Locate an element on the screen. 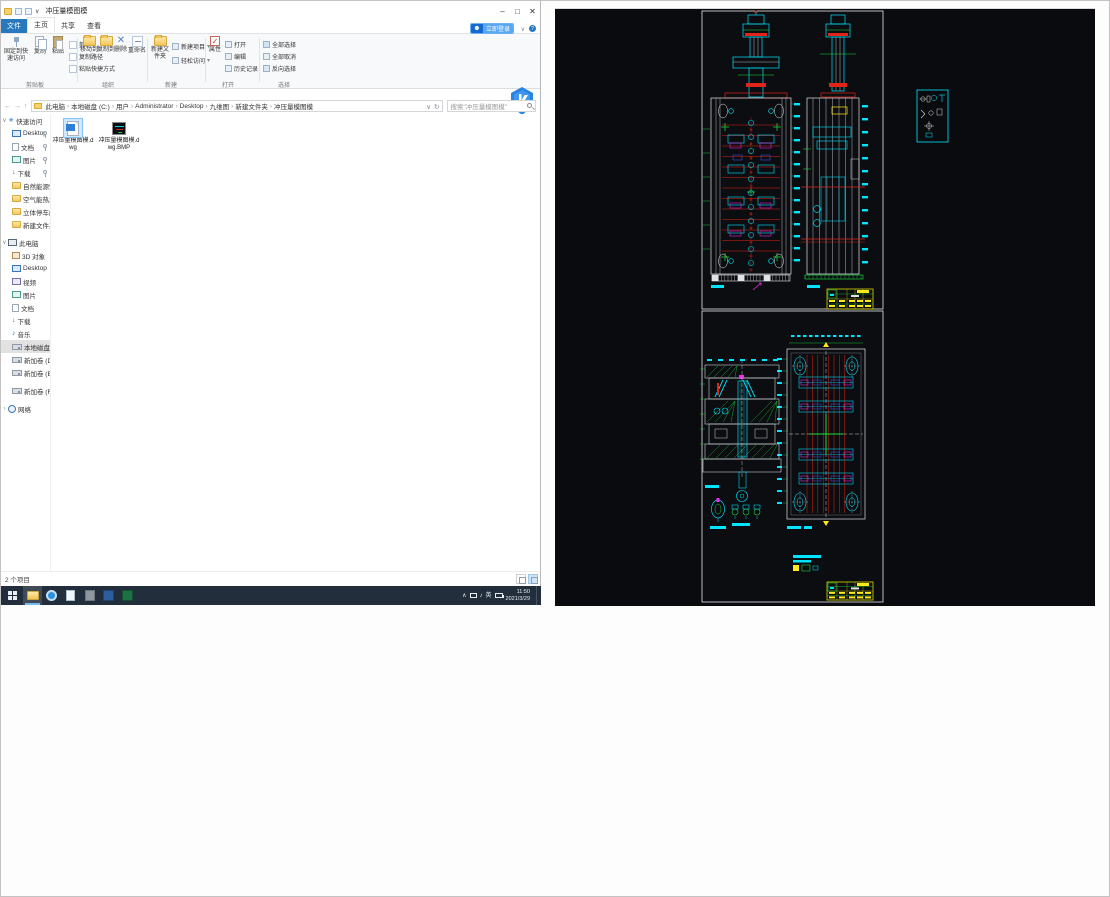 This screenshot has height=897, width=1110. easy-access-icon is located at coordinates (175, 60).